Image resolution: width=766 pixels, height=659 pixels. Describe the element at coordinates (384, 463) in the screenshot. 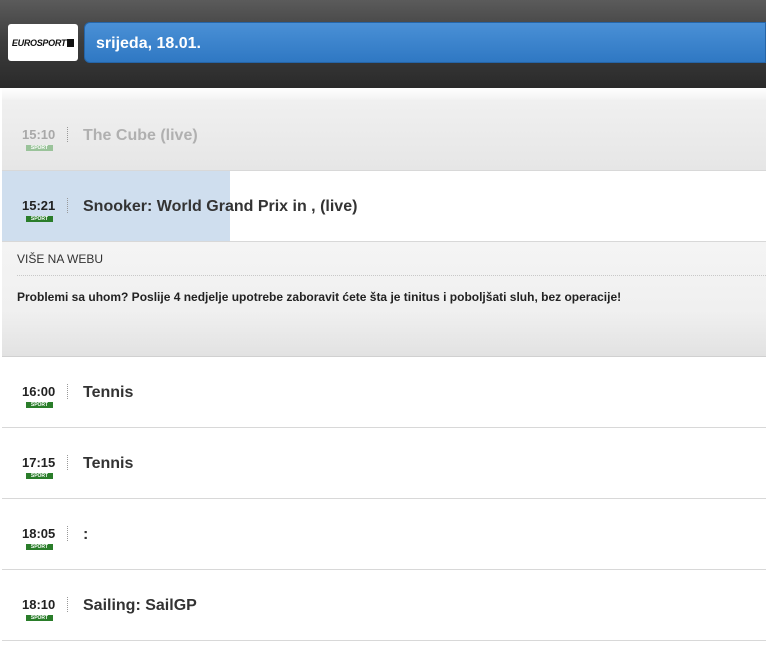

I see `programme-row: 17:15 SPORT Tennis` at that location.